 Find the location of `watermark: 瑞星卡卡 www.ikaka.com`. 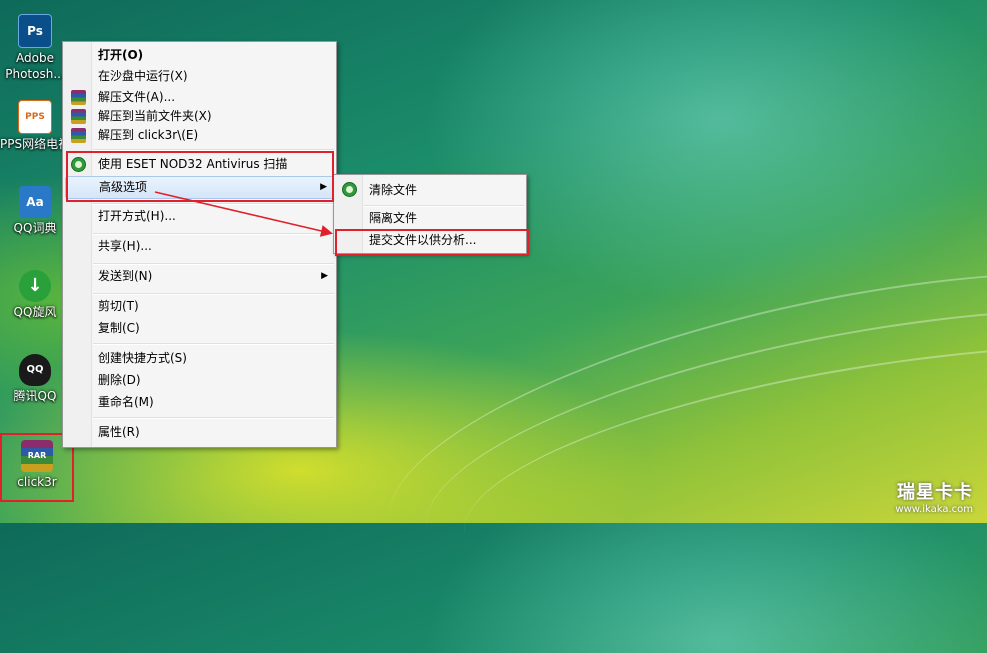

watermark: 瑞星卡卡 www.ikaka.com is located at coordinates (934, 496).